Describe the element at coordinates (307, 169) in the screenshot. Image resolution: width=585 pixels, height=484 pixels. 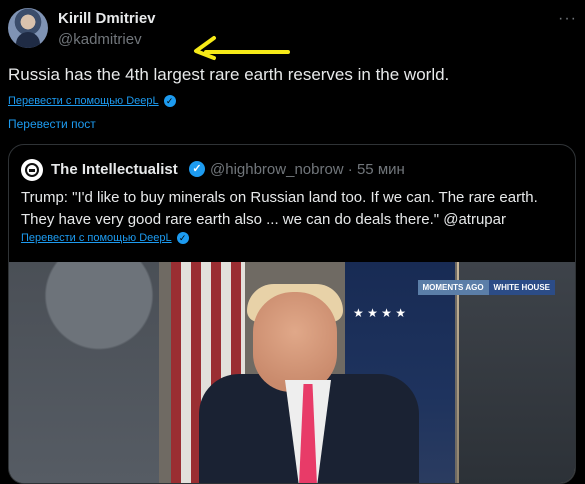
I see `quote-handle-time: @highbrow_nobrow · 55 мин` at that location.